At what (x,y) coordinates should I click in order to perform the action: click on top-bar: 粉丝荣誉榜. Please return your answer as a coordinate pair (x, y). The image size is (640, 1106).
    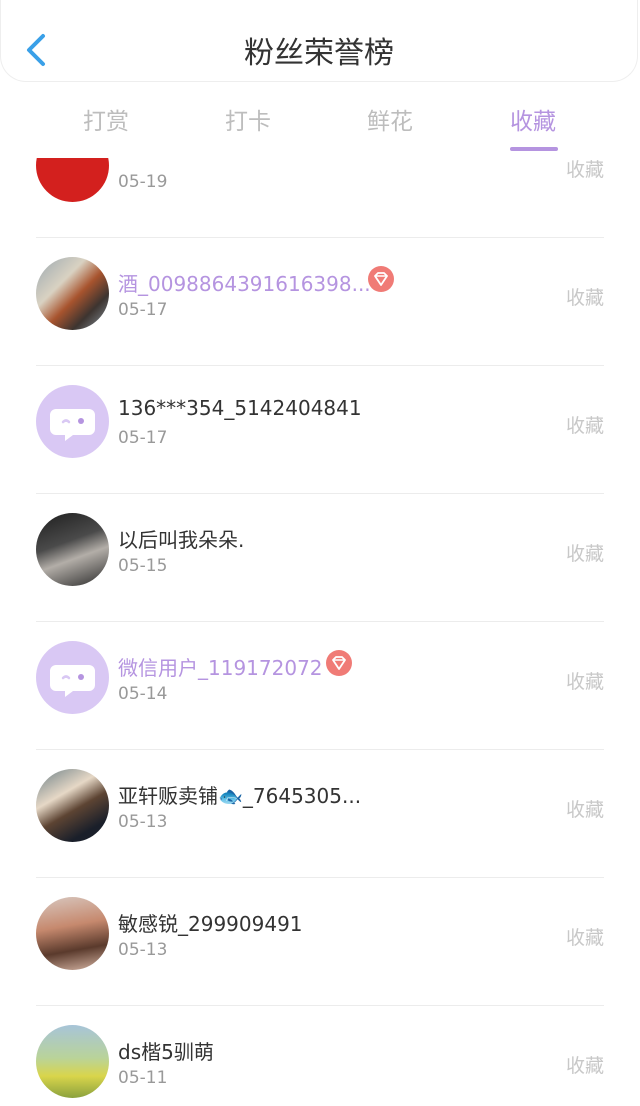
    Looking at the image, I should click on (319, 41).